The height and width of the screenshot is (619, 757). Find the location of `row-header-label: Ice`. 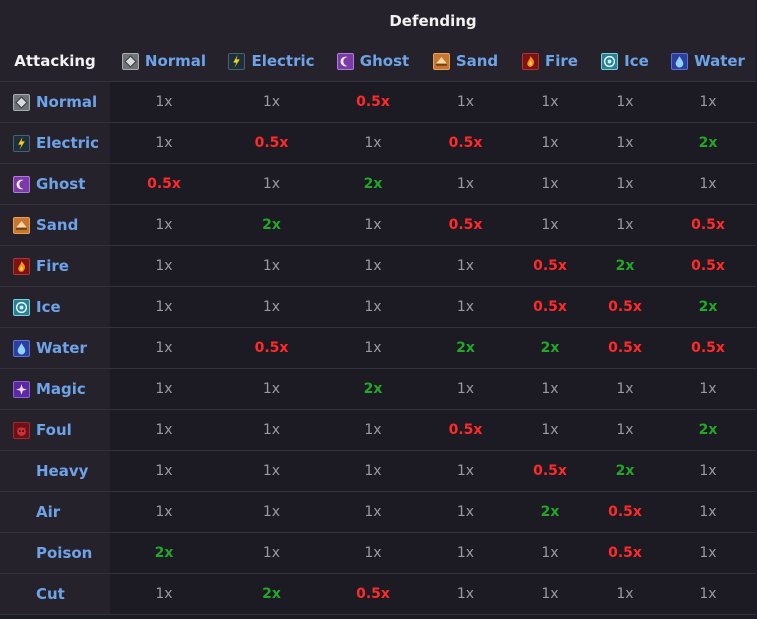

row-header-label: Ice is located at coordinates (48, 307).